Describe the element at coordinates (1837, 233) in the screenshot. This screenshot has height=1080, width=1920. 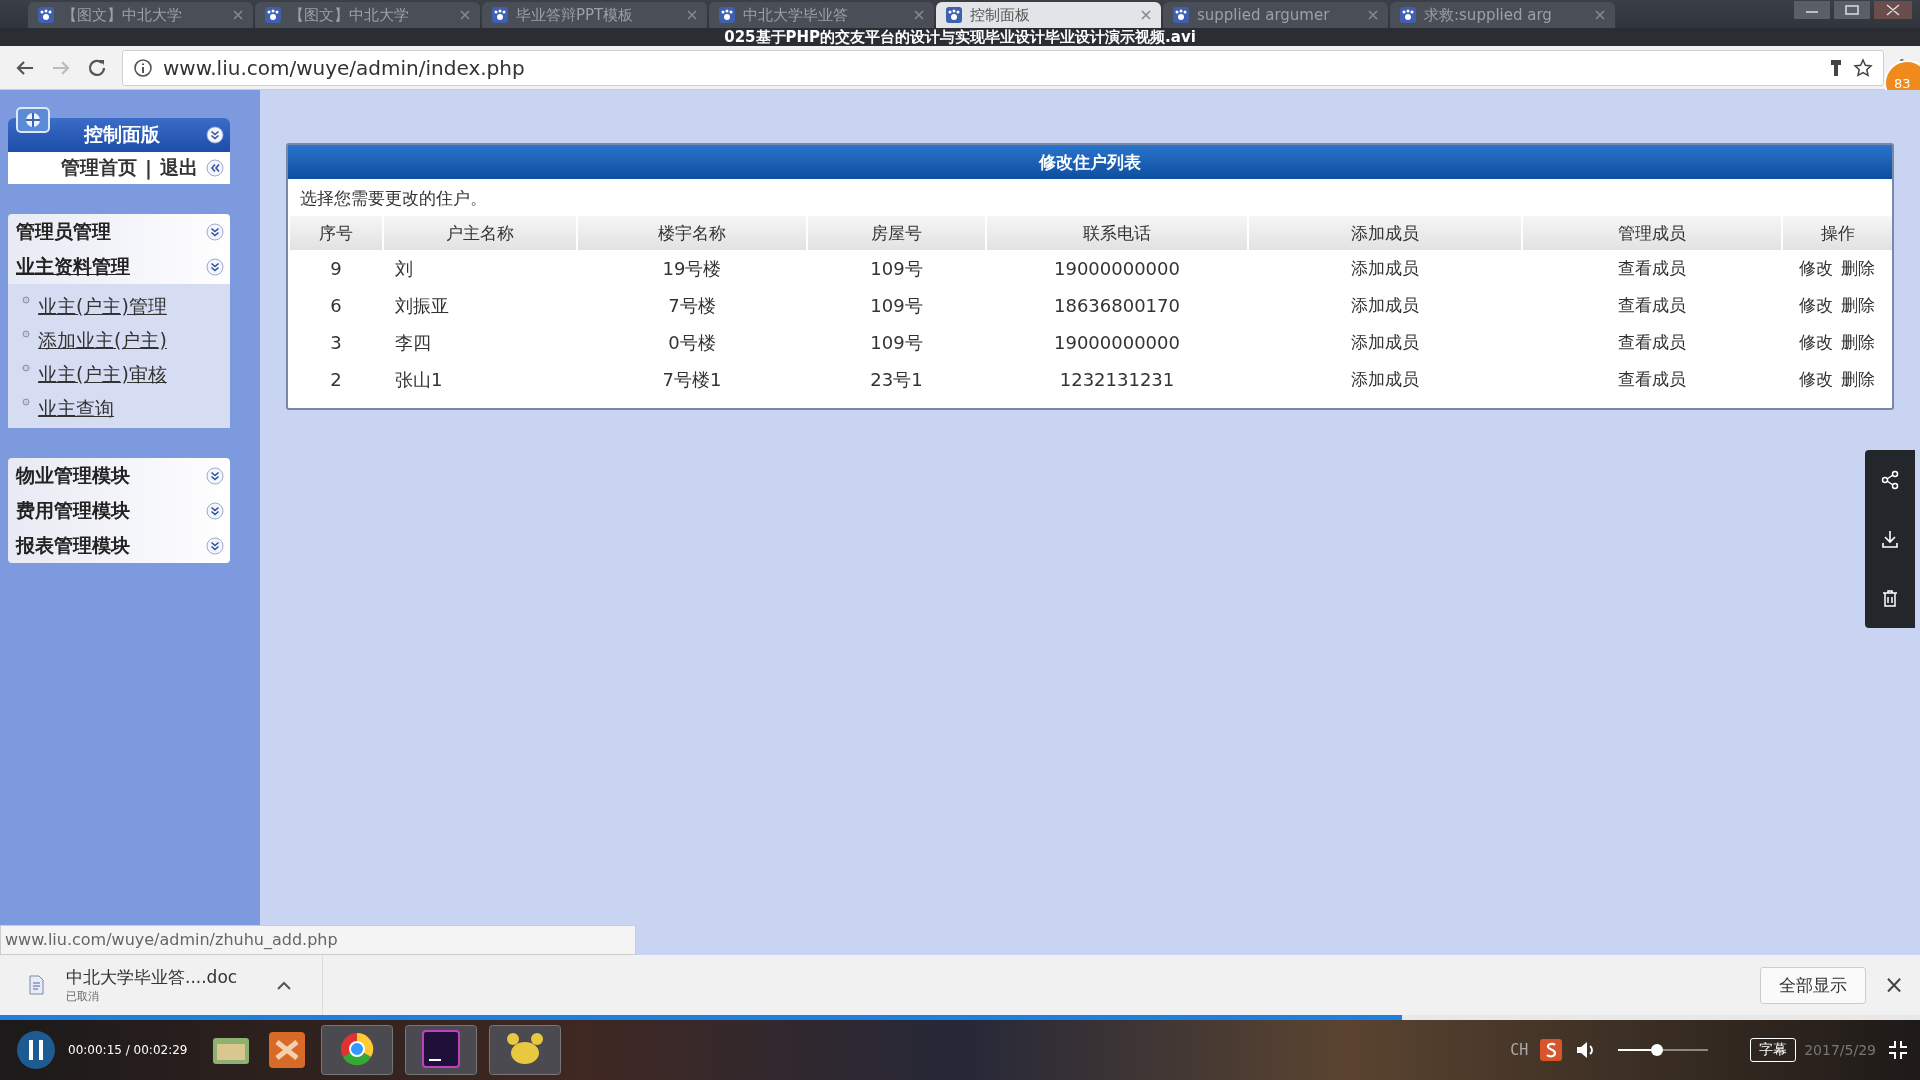
I see `column-header: 操作` at that location.